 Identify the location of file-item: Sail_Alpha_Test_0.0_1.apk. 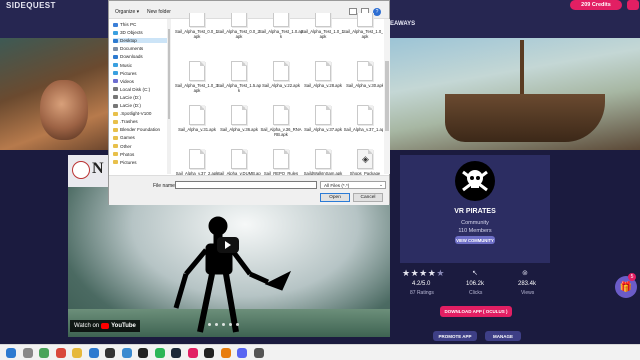
(197, 30).